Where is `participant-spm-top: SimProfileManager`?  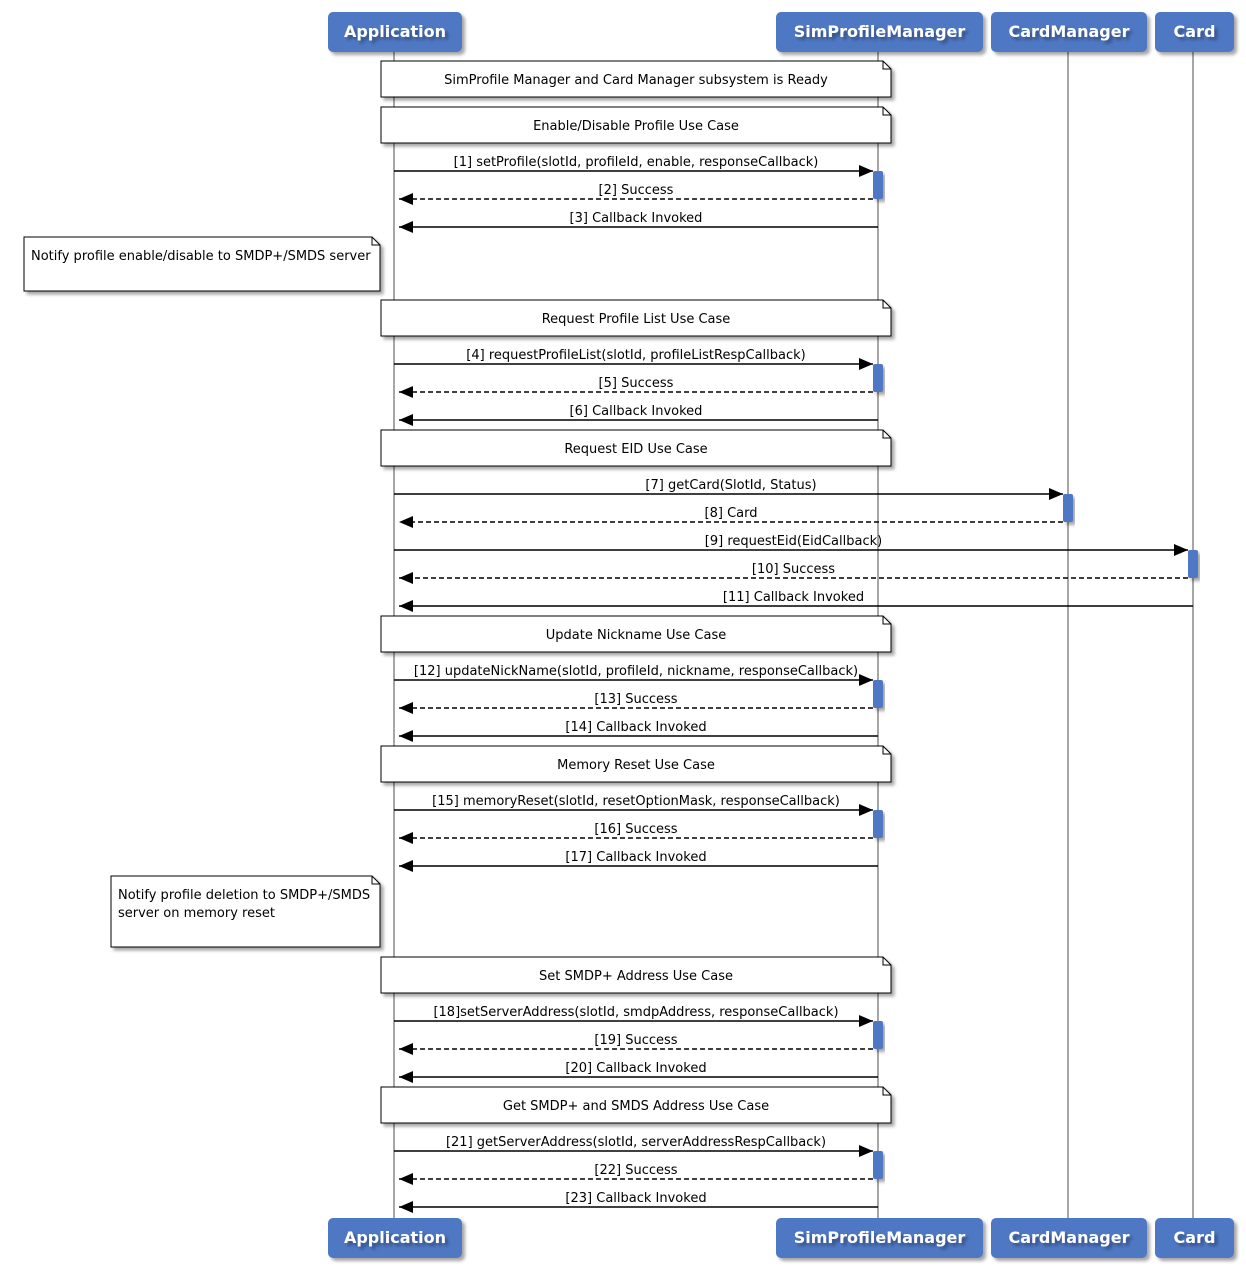 participant-spm-top: SimProfileManager is located at coordinates (879, 32).